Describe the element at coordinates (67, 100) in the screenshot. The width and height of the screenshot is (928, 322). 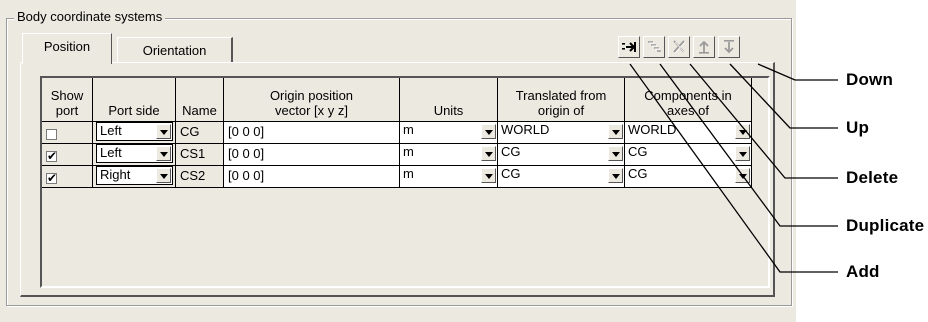
I see `header-show-port: Show port` at that location.